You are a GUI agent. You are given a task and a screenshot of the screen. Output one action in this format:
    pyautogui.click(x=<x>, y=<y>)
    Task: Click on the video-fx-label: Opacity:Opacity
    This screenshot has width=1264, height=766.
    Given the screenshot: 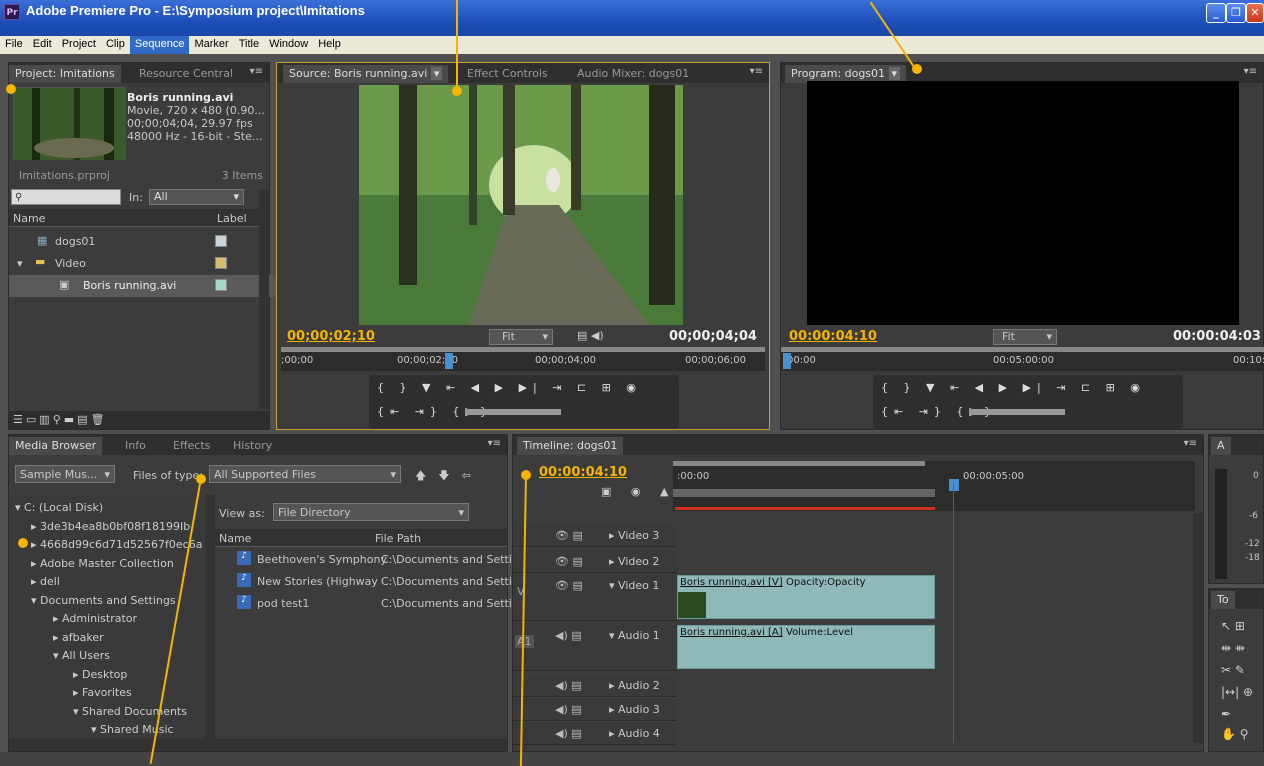 What is the action you would take?
    pyautogui.click(x=826, y=582)
    